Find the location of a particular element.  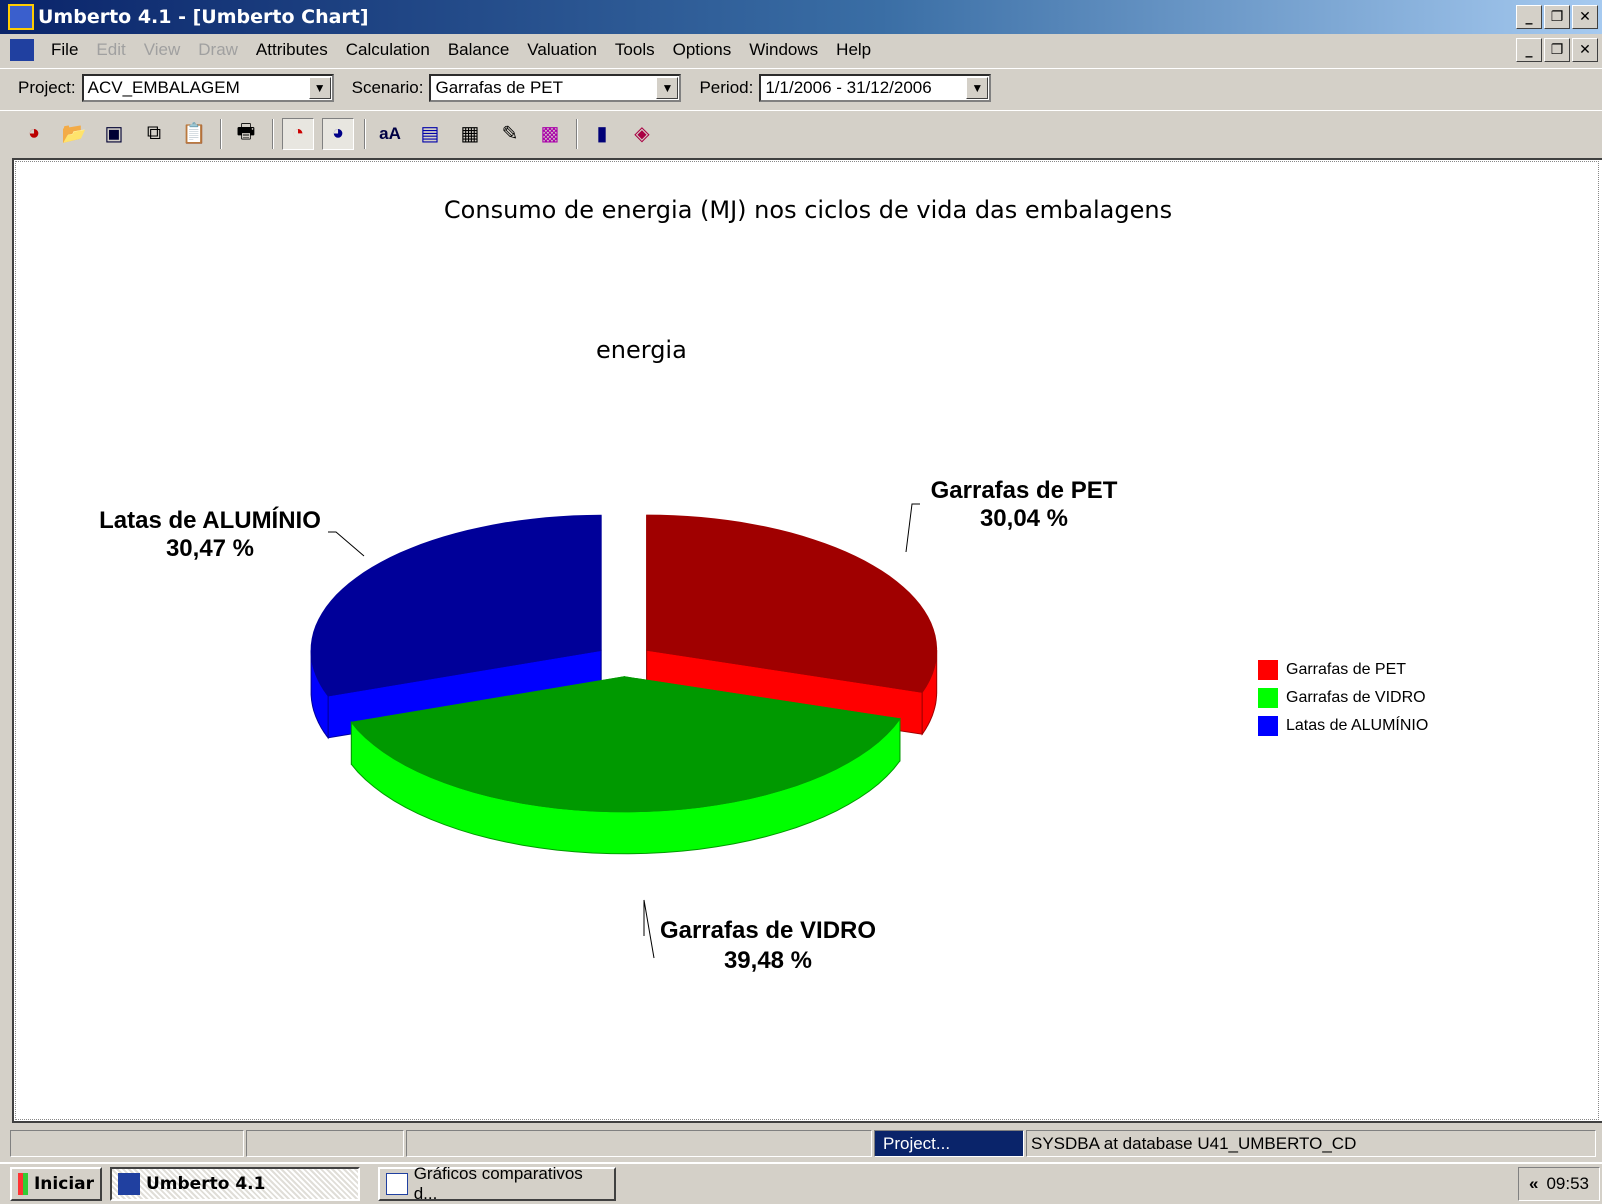

taskbar-item-umberto: Umberto 4.1 is located at coordinates (235, 1183).